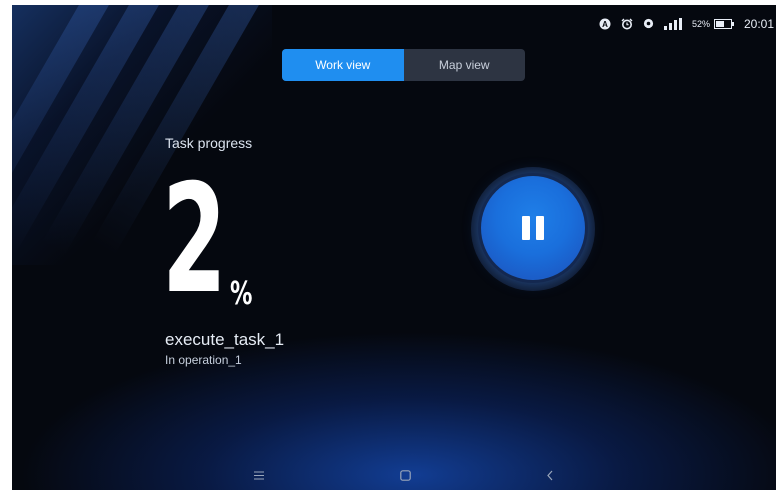  I want to click on pause-icon, so click(533, 228).